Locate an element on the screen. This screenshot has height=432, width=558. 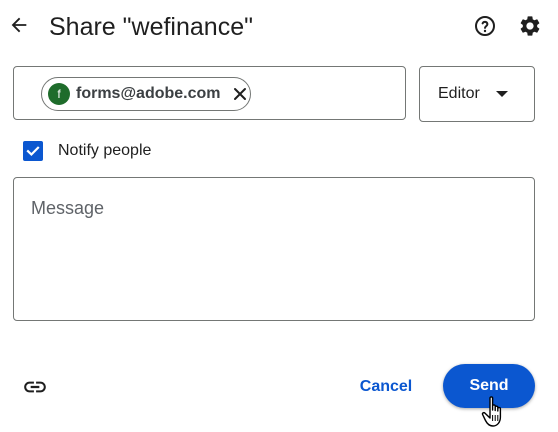
check-icon is located at coordinates (33, 151).